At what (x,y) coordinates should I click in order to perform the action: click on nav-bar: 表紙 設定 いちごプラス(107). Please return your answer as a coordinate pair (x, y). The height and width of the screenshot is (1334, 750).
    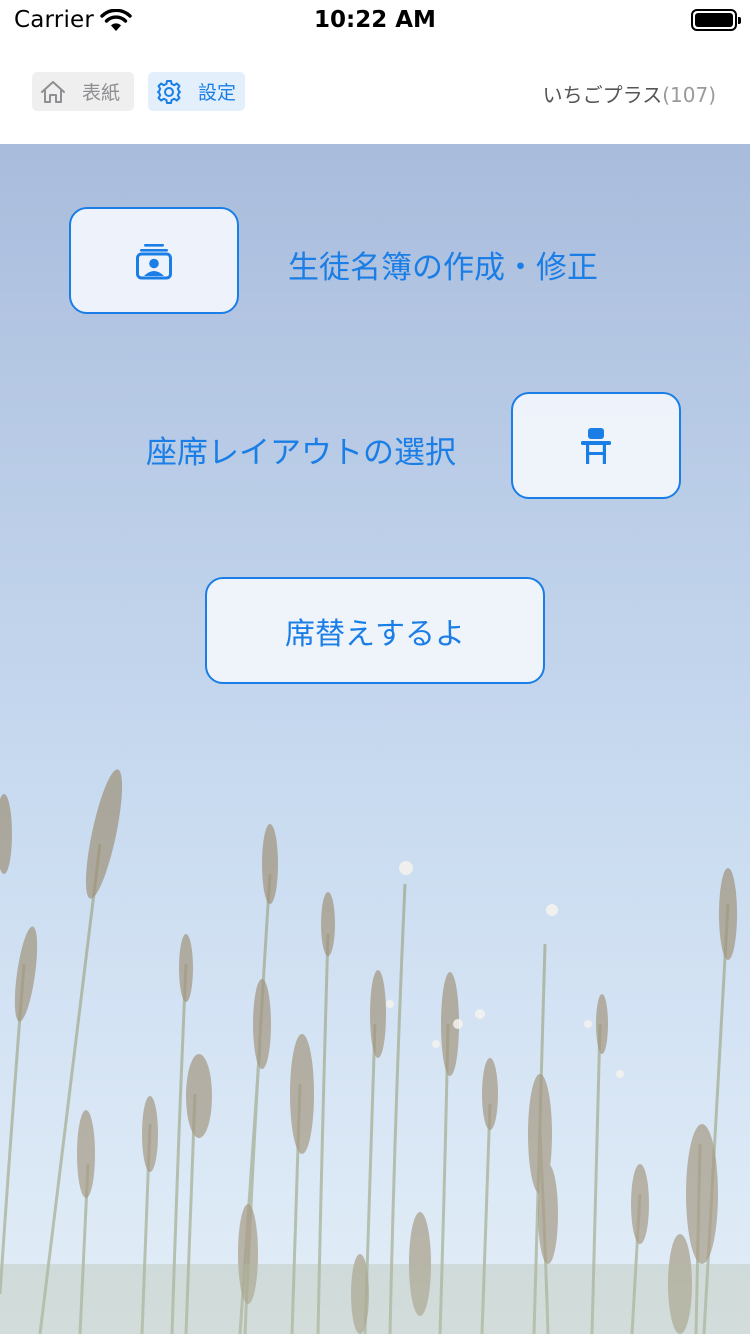
    Looking at the image, I should click on (375, 92).